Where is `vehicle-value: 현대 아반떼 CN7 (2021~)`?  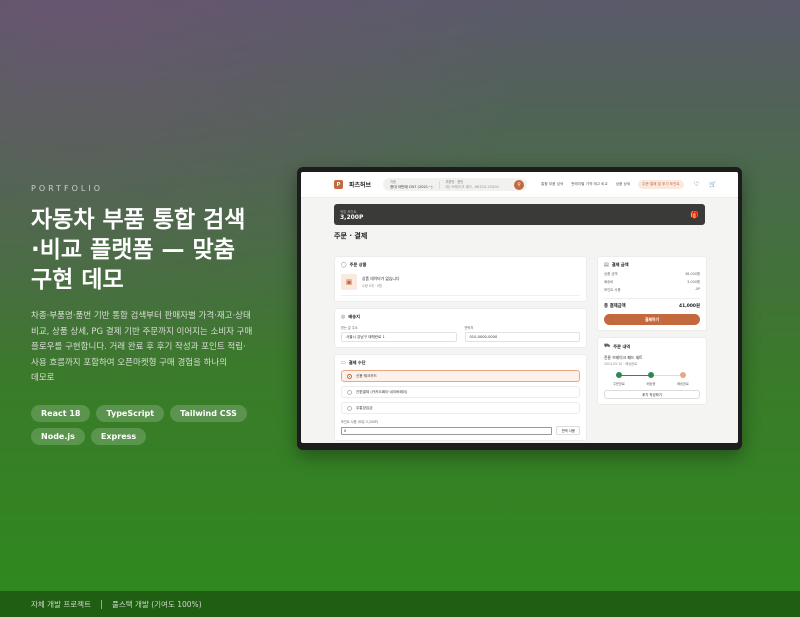
vehicle-value: 현대 아반떼 CN7 (2021~) is located at coordinates (411, 186).